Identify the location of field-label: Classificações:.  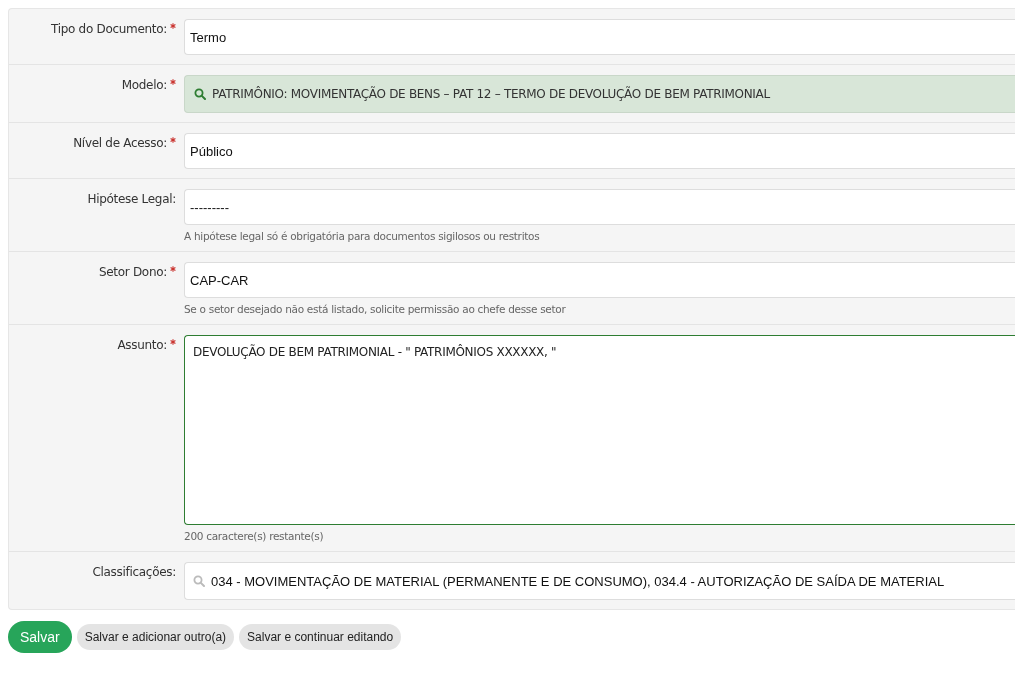
(134, 572).